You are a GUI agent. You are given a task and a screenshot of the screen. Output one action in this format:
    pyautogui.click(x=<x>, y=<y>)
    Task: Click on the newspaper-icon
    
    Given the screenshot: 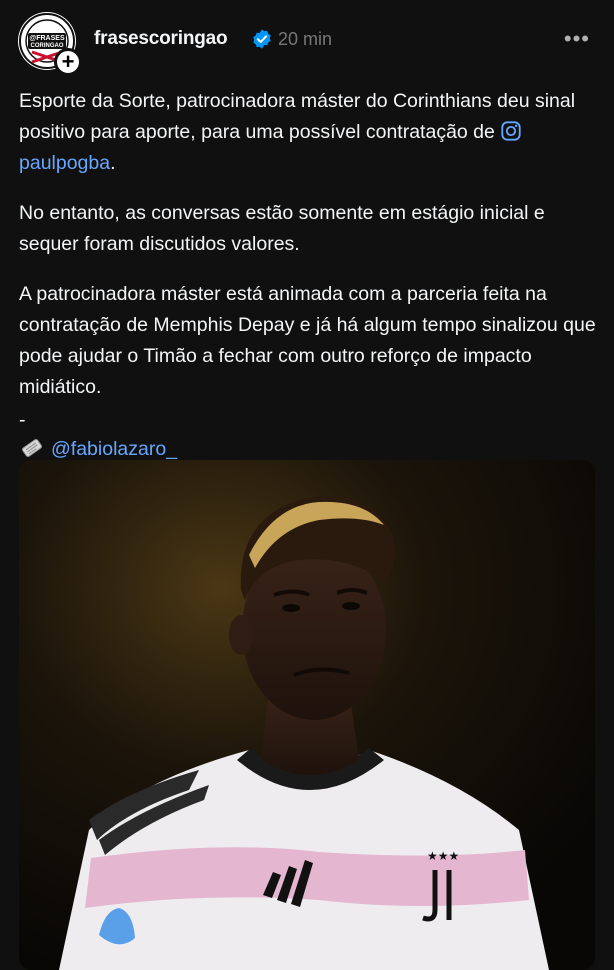 What is the action you would take?
    pyautogui.click(x=32, y=448)
    